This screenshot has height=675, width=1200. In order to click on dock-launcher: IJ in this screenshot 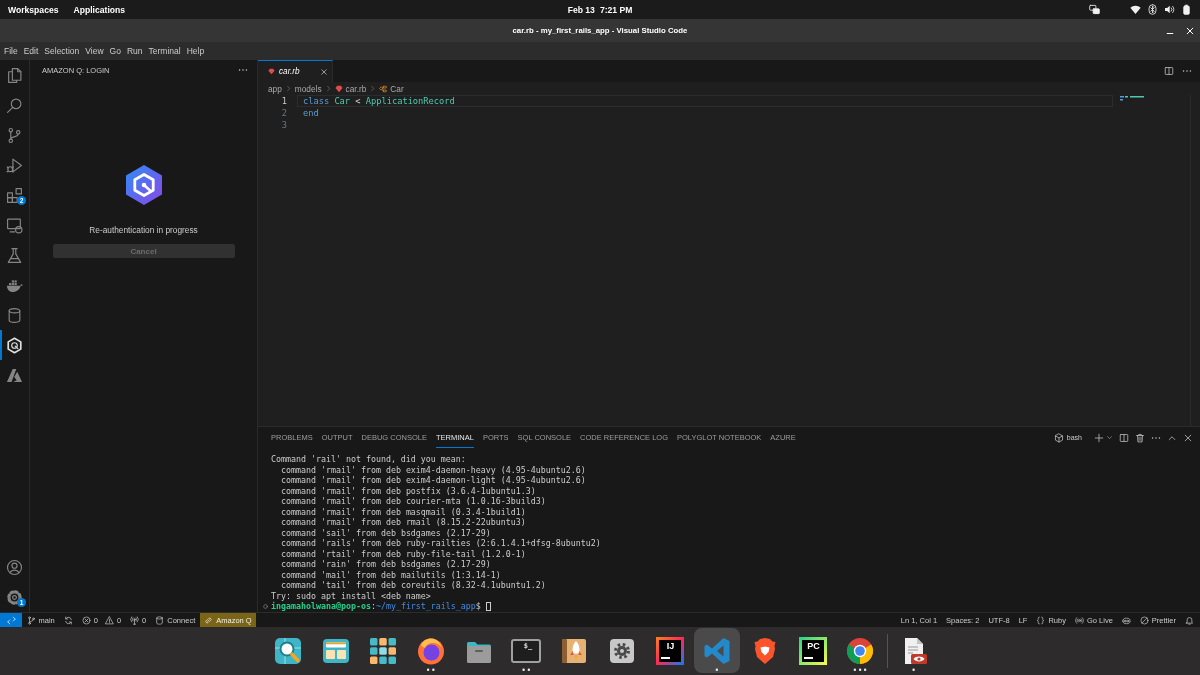, I will do `click(669, 650)`.